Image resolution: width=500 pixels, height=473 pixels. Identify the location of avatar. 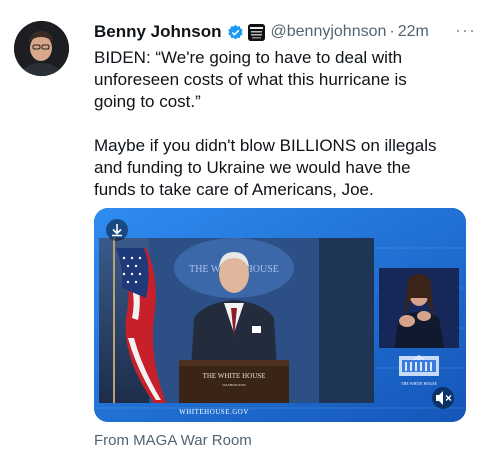
(41, 48).